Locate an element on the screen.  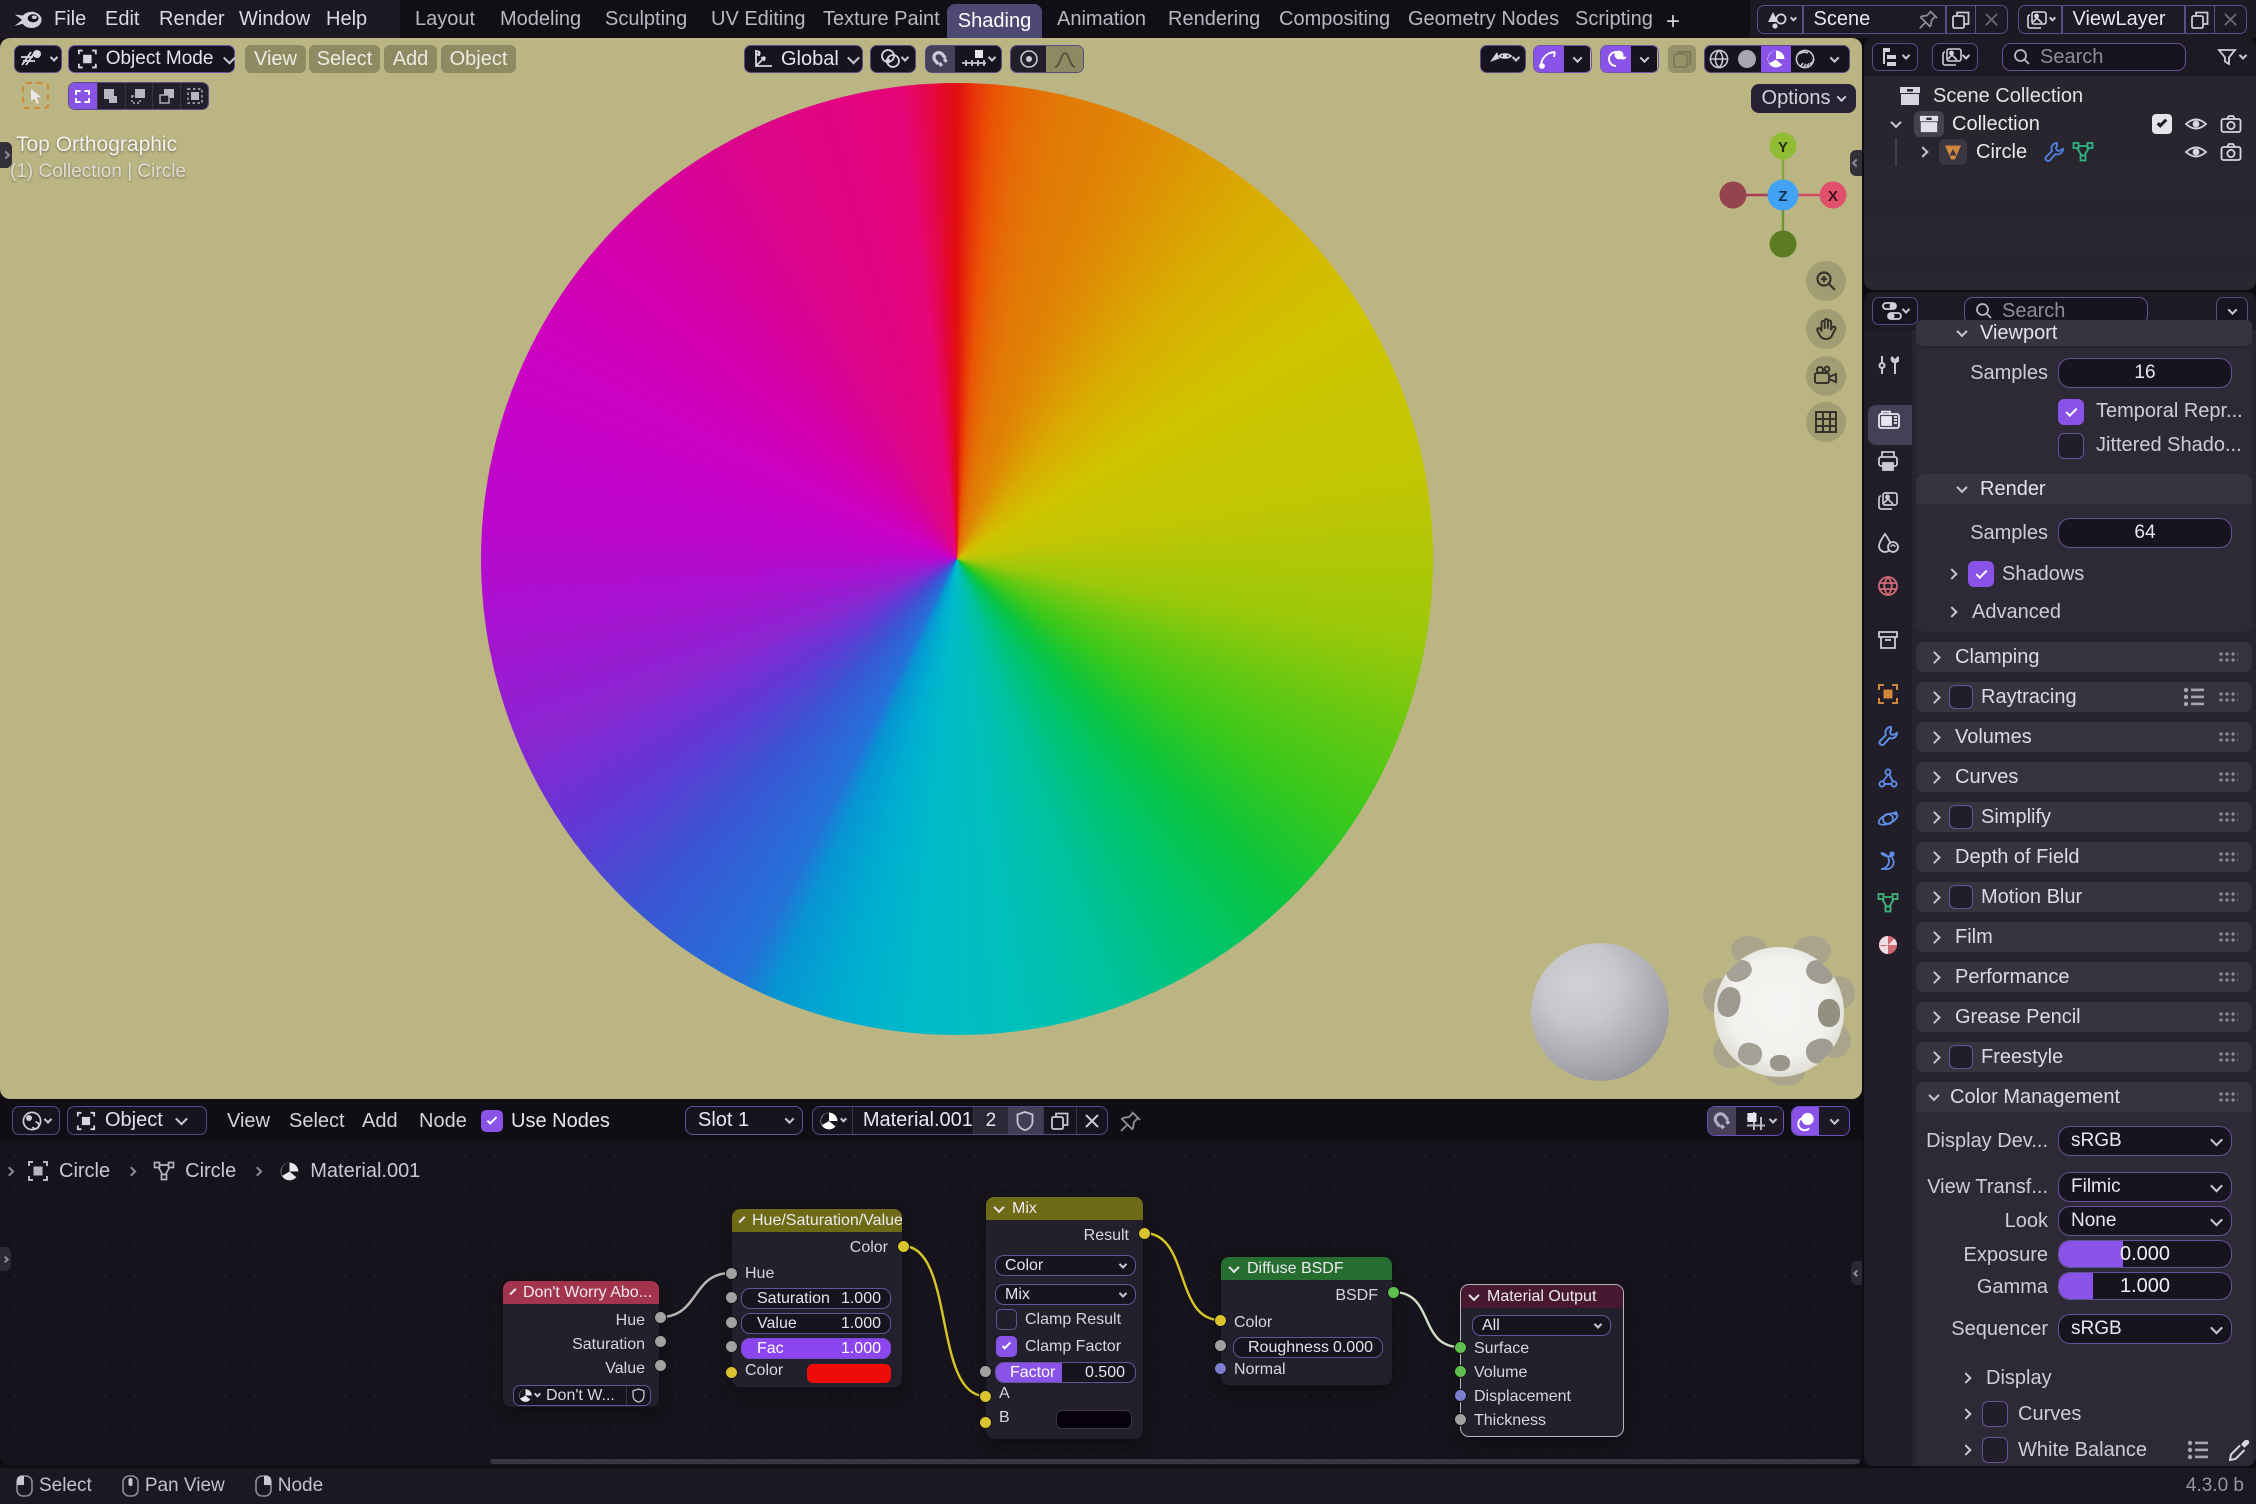
svg-text: Y is located at coordinates (1783, 147).